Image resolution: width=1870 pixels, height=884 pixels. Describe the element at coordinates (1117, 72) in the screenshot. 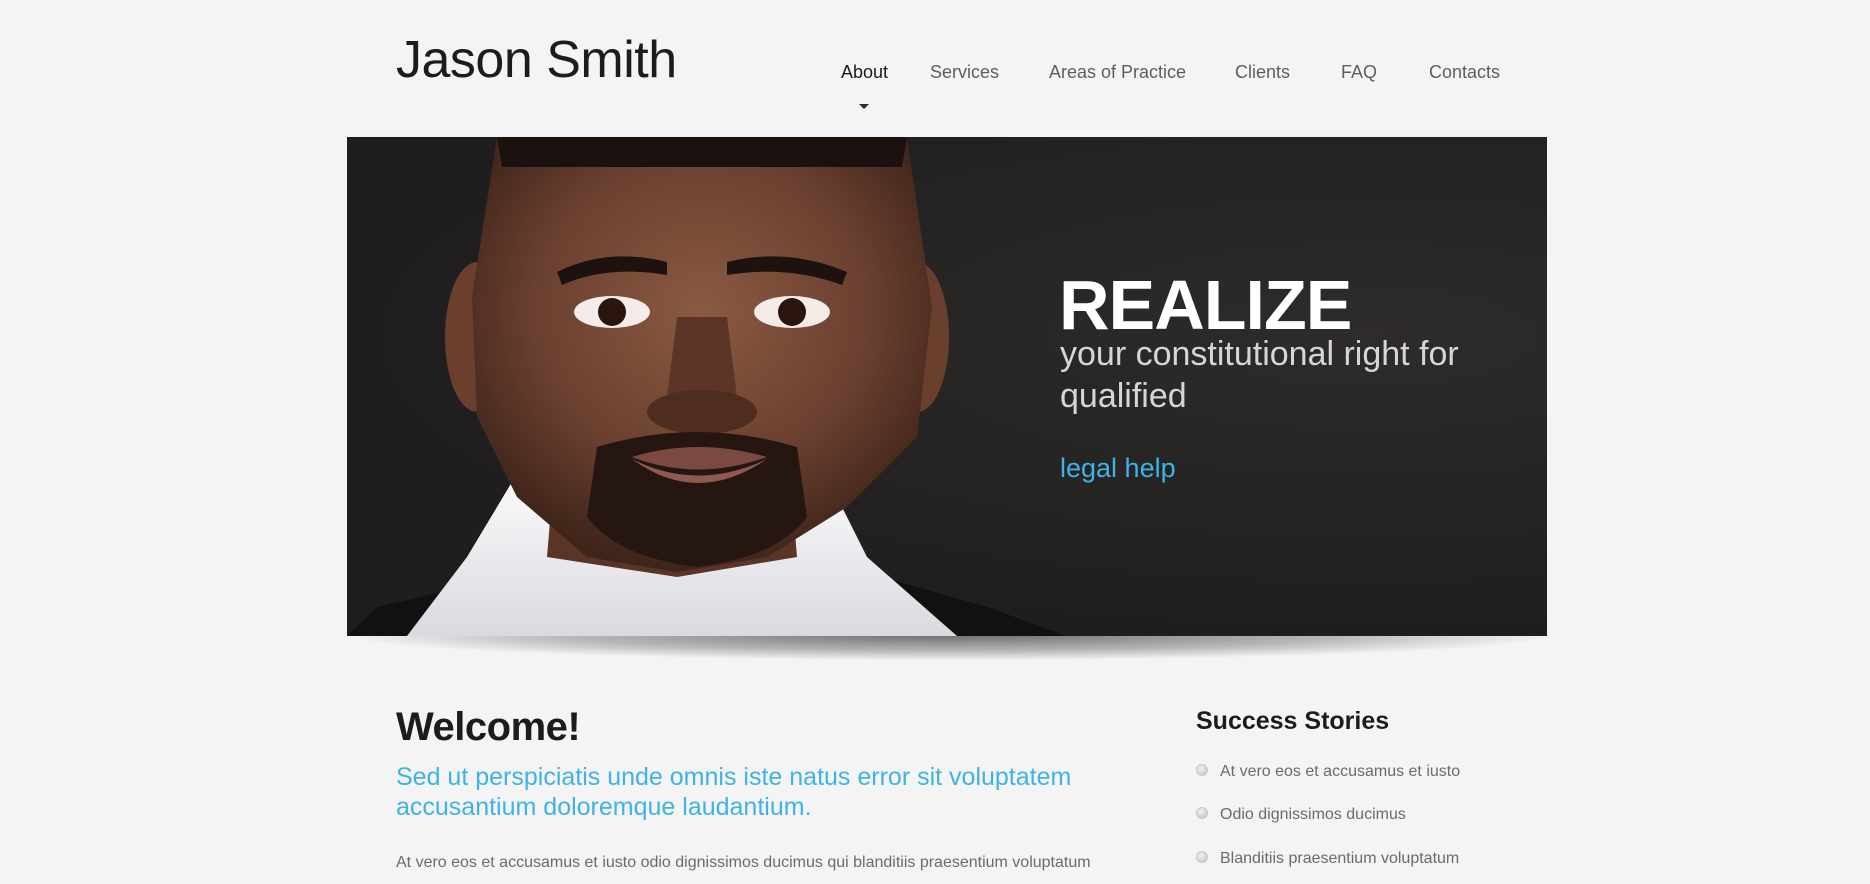

I see `nav-item-areas-of-practice: Areas of Practice` at that location.